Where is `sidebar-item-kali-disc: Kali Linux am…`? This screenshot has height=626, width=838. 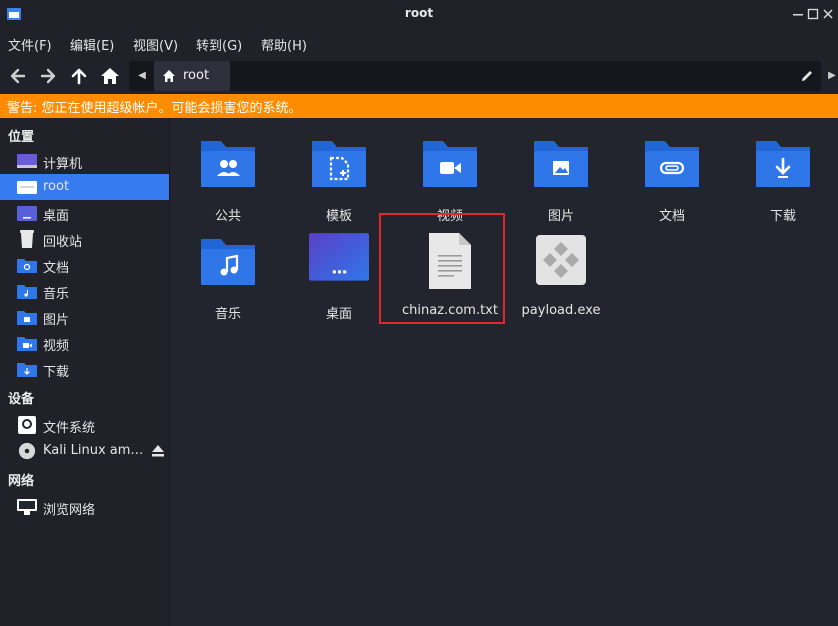 sidebar-item-kali-disc: Kali Linux am… is located at coordinates (84, 451).